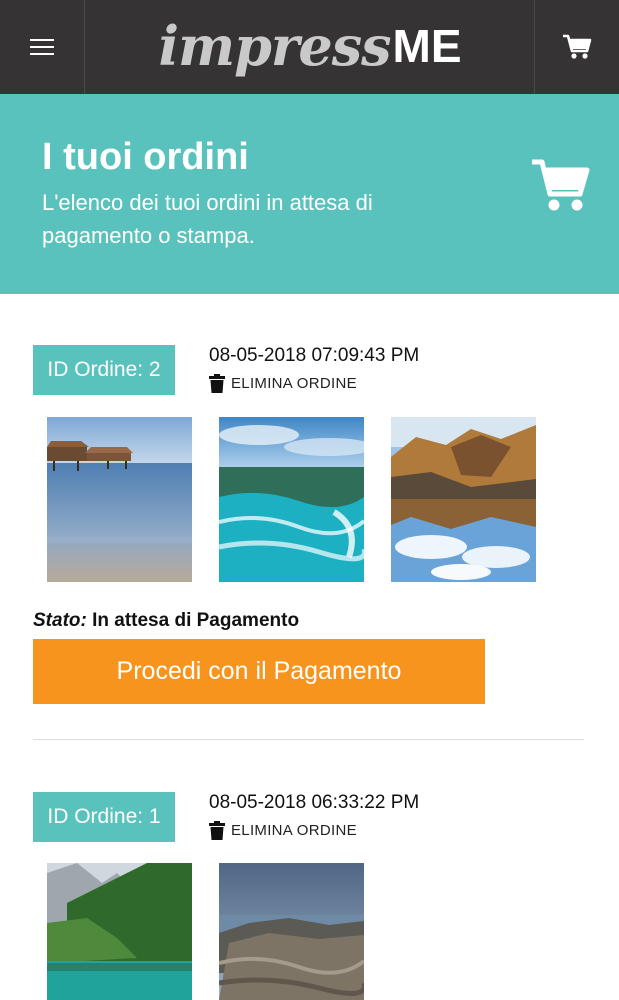  What do you see at coordinates (463, 499) in the screenshot?
I see `mountain-lake-reflection-photo` at bounding box center [463, 499].